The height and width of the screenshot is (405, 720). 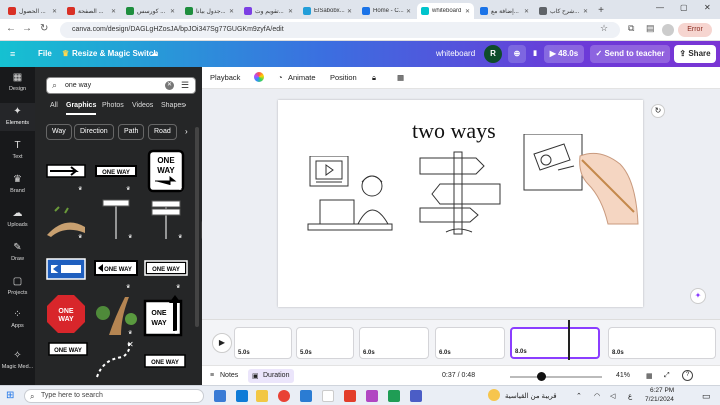 I want to click on graphic-forest-path: ♛, so click(x=116, y=315).